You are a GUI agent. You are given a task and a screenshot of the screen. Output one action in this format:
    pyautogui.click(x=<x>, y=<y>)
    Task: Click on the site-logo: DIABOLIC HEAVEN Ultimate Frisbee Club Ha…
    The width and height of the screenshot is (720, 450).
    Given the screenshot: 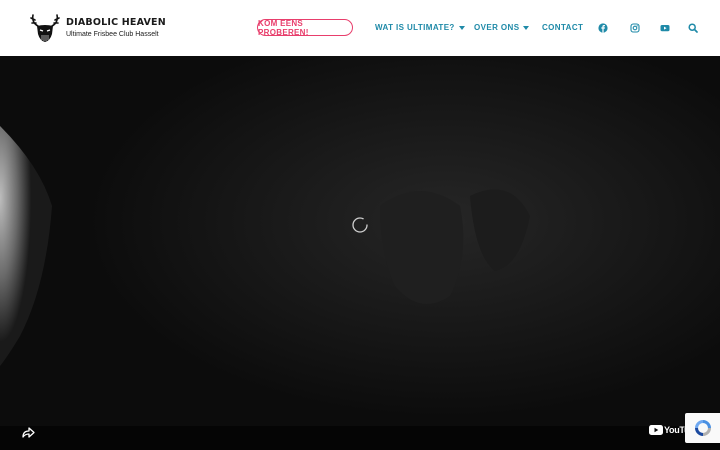 What is the action you would take?
    pyautogui.click(x=97, y=28)
    